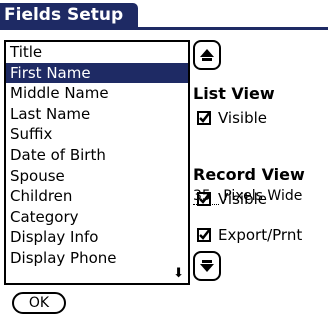  What do you see at coordinates (249, 174) in the screenshot?
I see `record-view-title: Record View` at bounding box center [249, 174].